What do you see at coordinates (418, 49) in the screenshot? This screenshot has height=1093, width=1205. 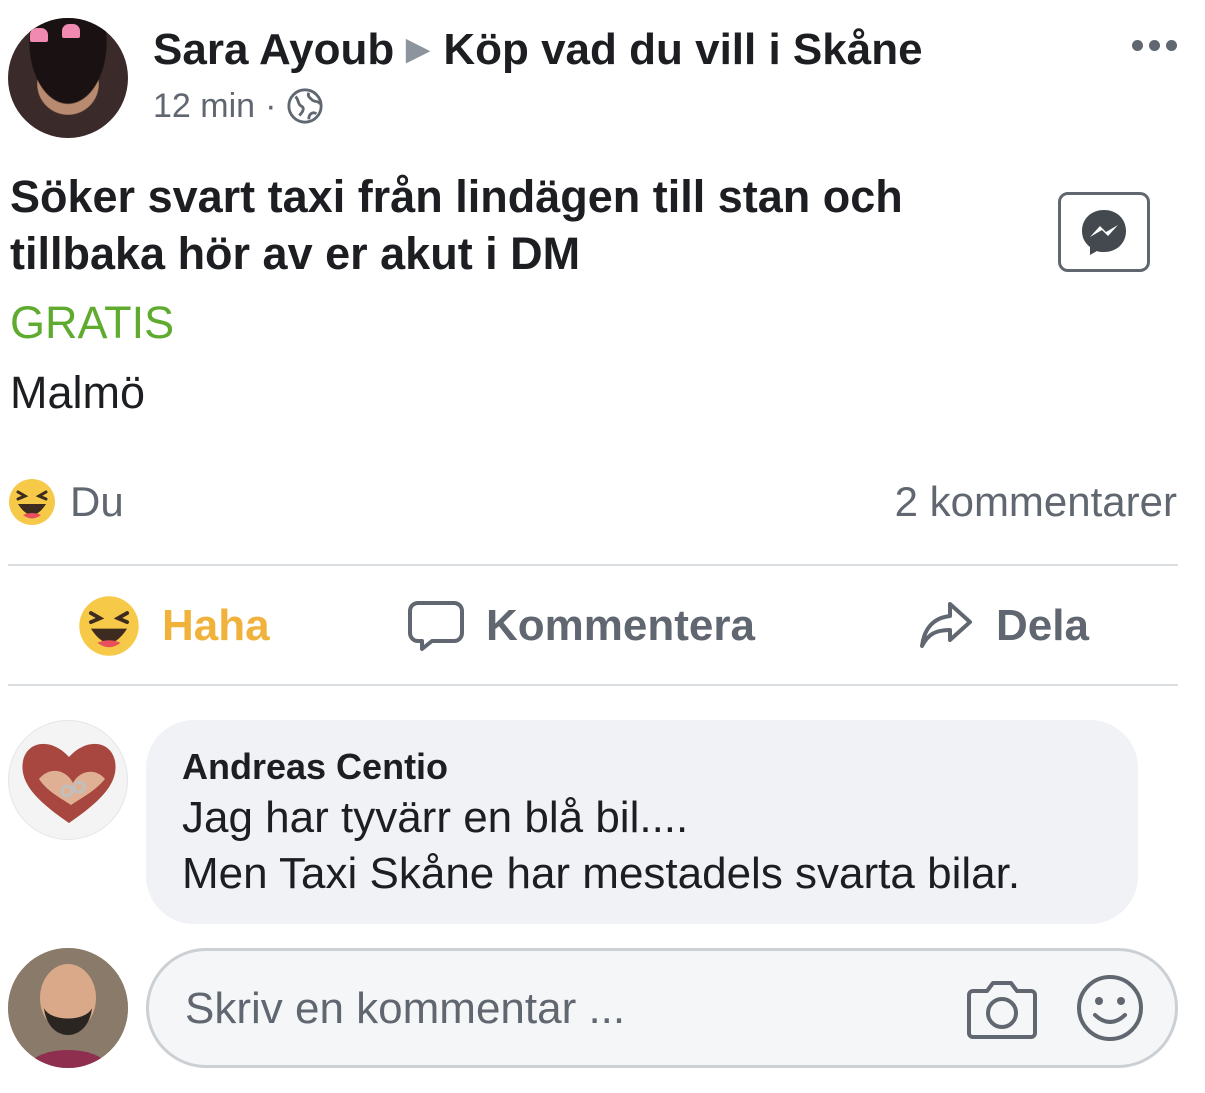 I see `arrow-right-icon: ▶` at bounding box center [418, 49].